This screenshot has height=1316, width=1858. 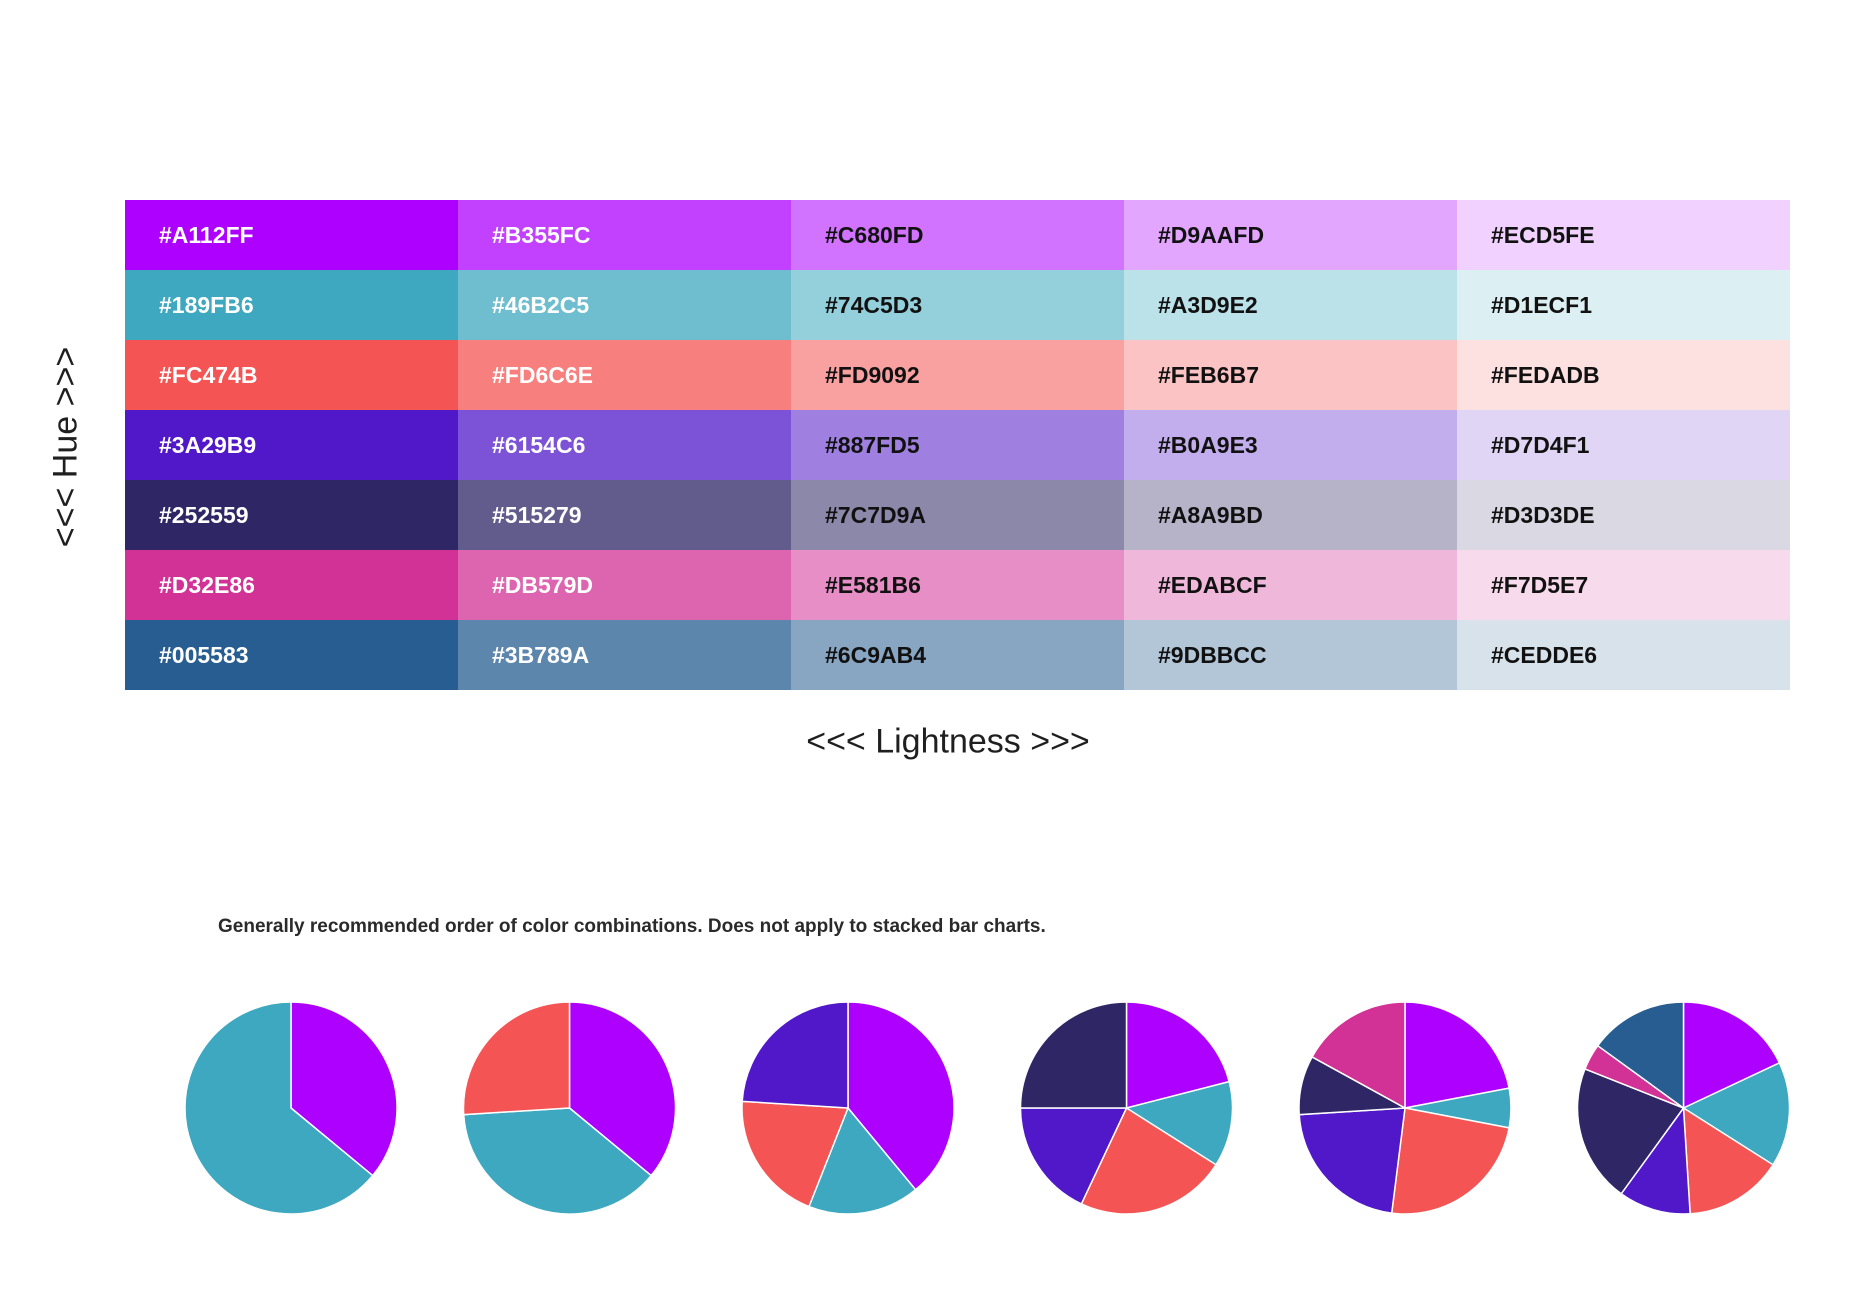 What do you see at coordinates (624, 515) in the screenshot?
I see `color-swatch: #515279` at bounding box center [624, 515].